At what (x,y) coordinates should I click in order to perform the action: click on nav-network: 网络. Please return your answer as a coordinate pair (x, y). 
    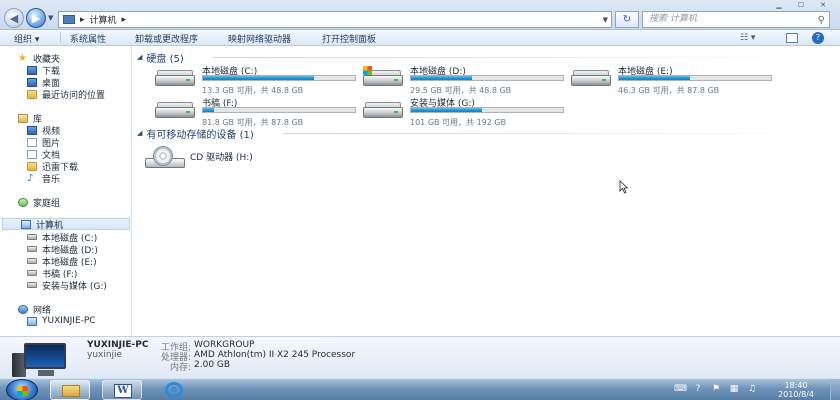
    Looking at the image, I should click on (26, 309).